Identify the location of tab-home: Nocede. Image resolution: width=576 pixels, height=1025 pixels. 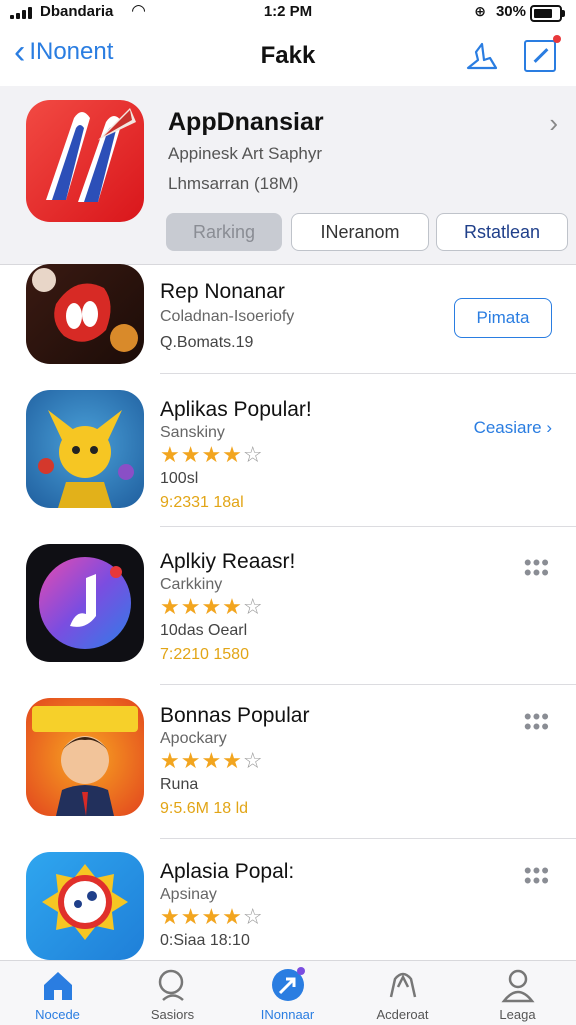
(57, 993).